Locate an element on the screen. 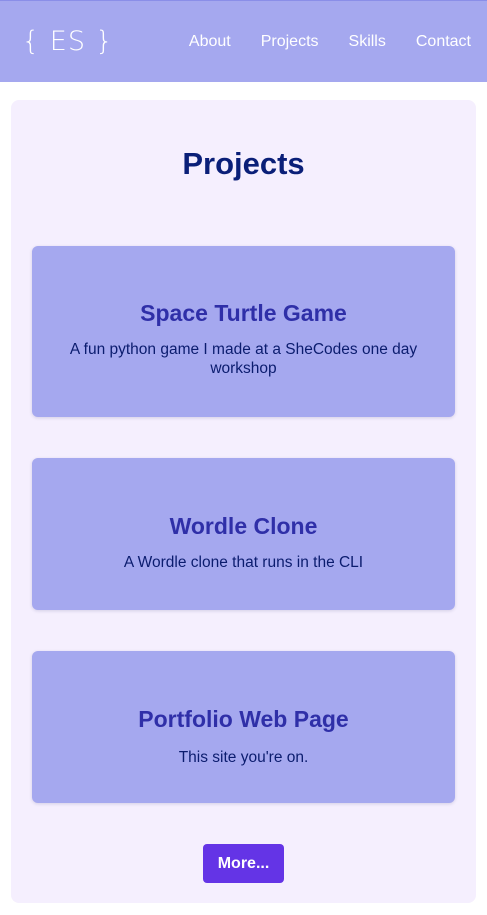 The image size is (487, 915). nav-link-projects: Projects is located at coordinates (290, 42).